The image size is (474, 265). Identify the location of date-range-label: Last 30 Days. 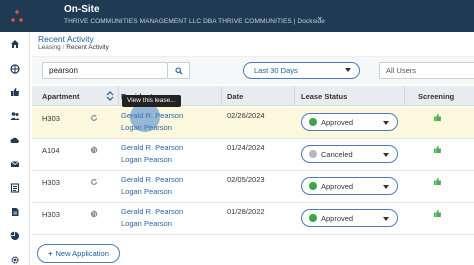
(276, 70).